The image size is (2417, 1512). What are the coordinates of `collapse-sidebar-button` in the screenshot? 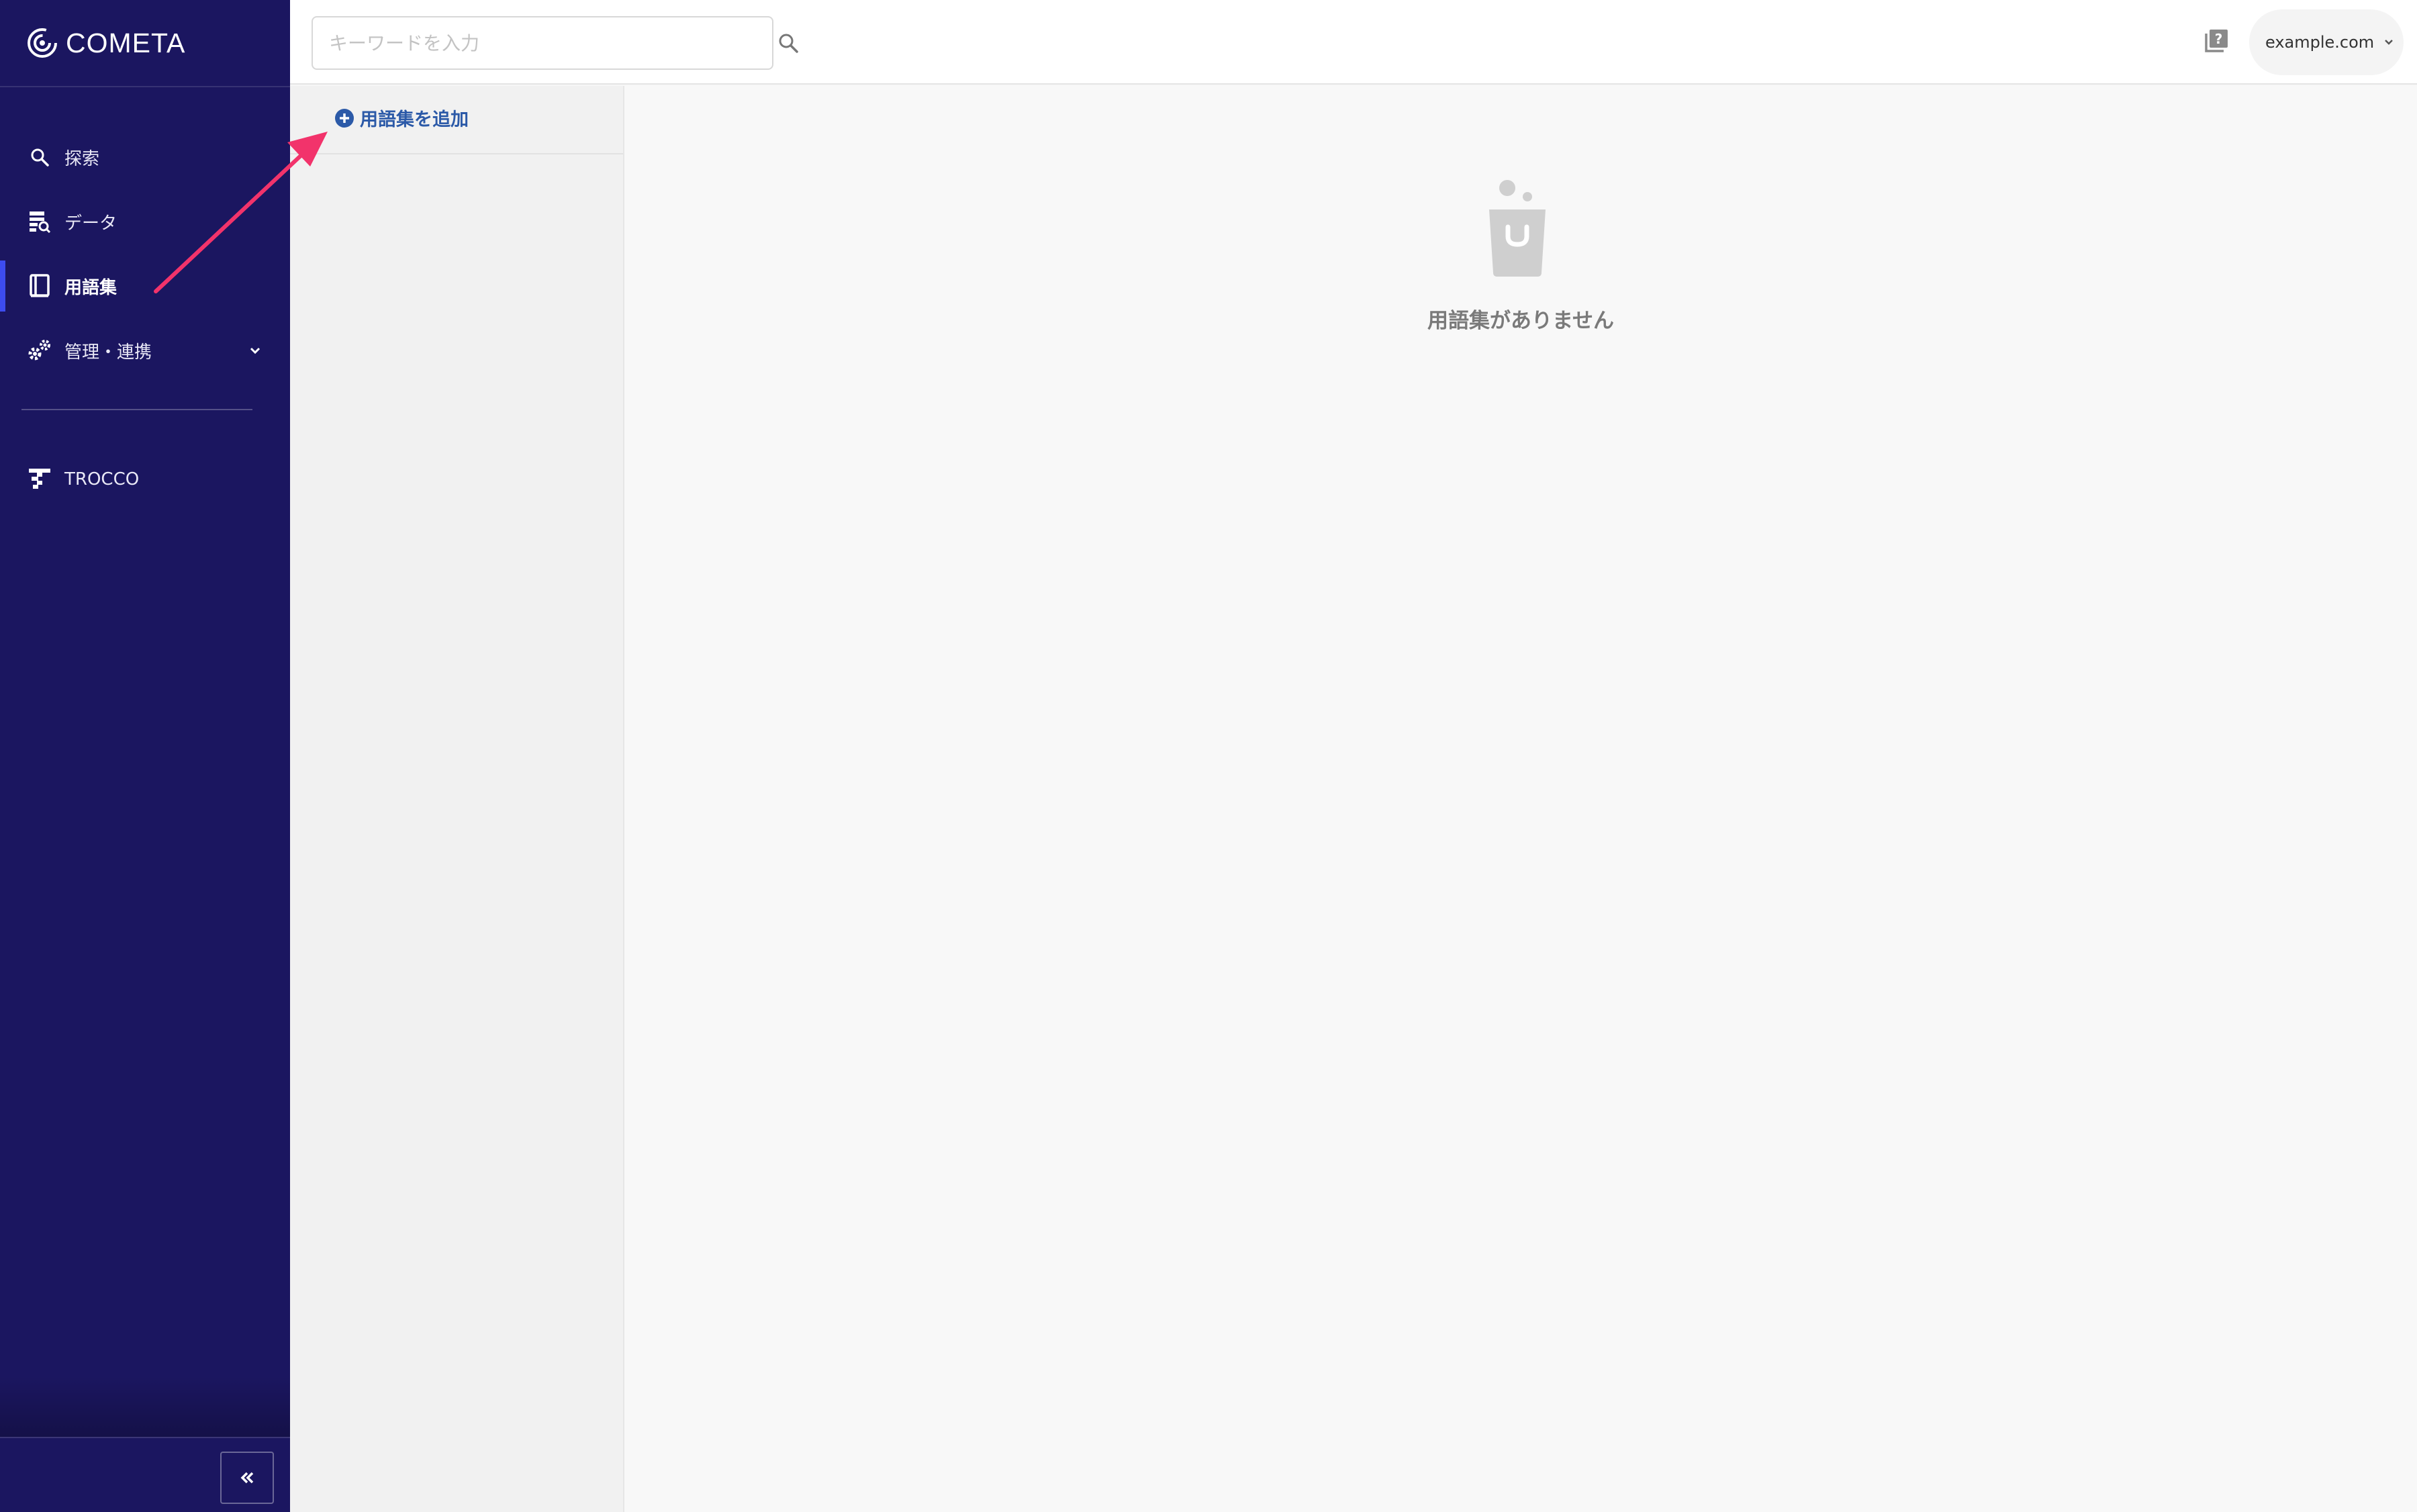 It's located at (247, 1478).